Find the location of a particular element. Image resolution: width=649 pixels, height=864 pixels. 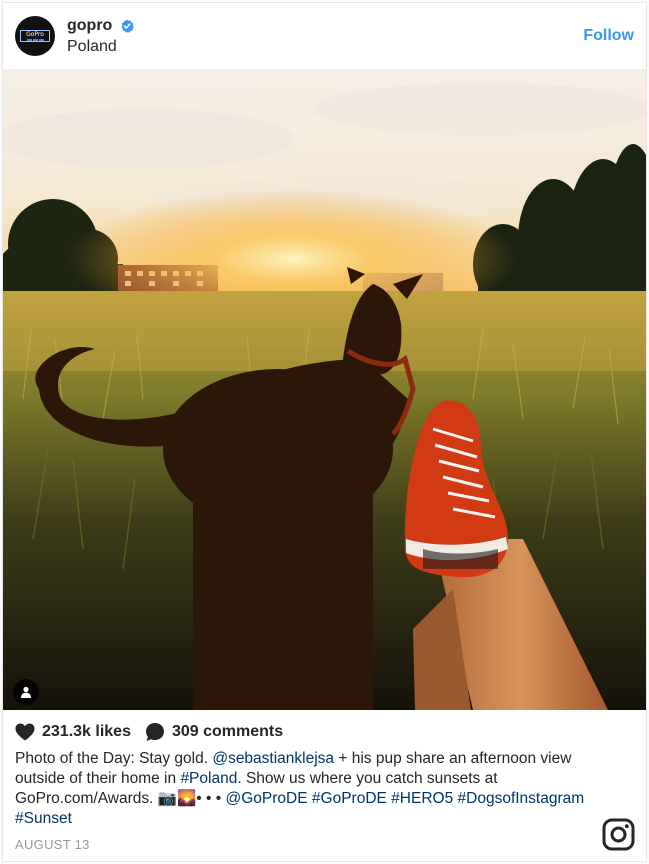

user-tag-icon is located at coordinates (26, 692).